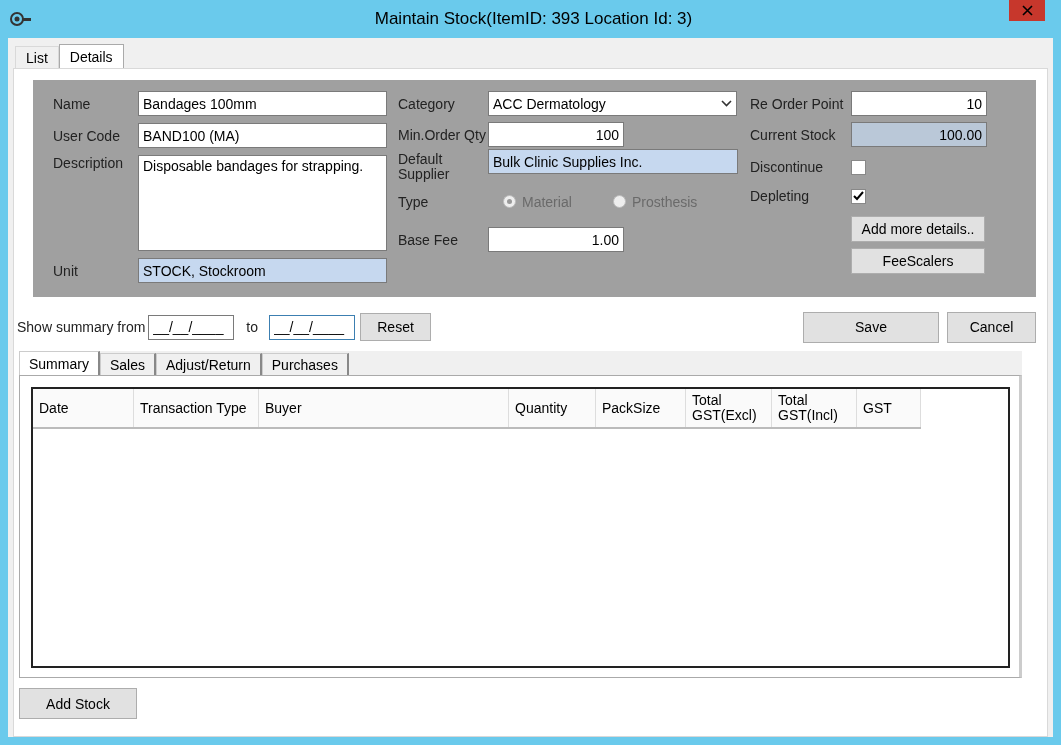 The image size is (1061, 745). What do you see at coordinates (78, 703) in the screenshot?
I see `add-stock-button: Add Stock` at bounding box center [78, 703].